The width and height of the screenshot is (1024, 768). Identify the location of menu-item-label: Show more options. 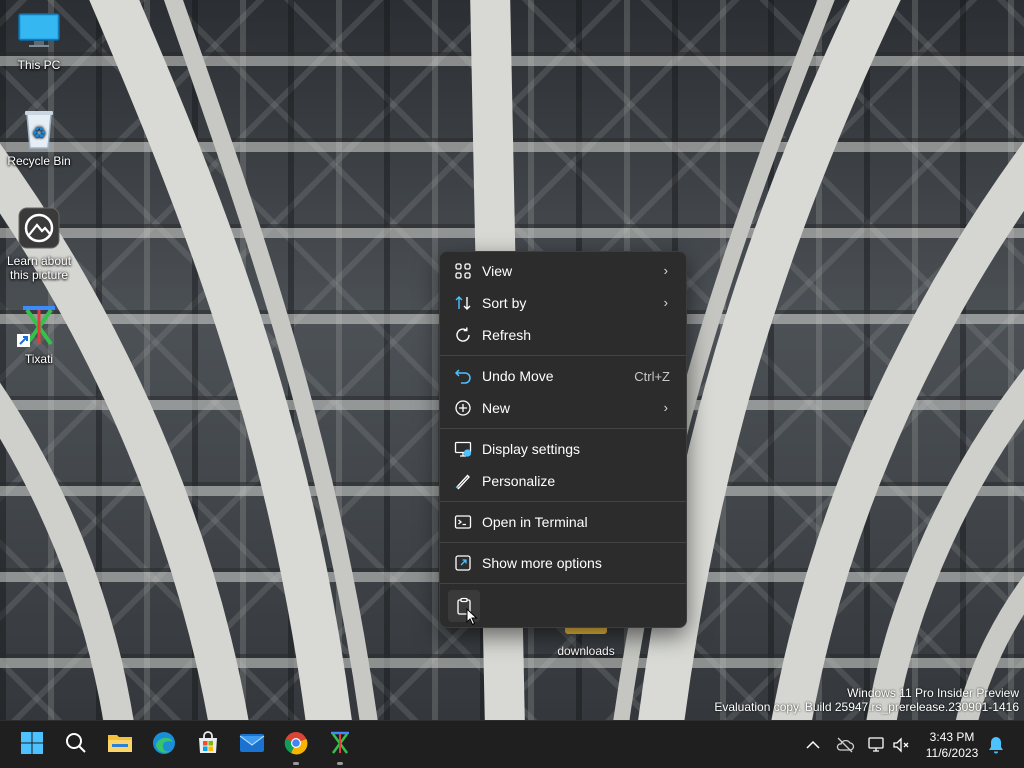
(542, 563).